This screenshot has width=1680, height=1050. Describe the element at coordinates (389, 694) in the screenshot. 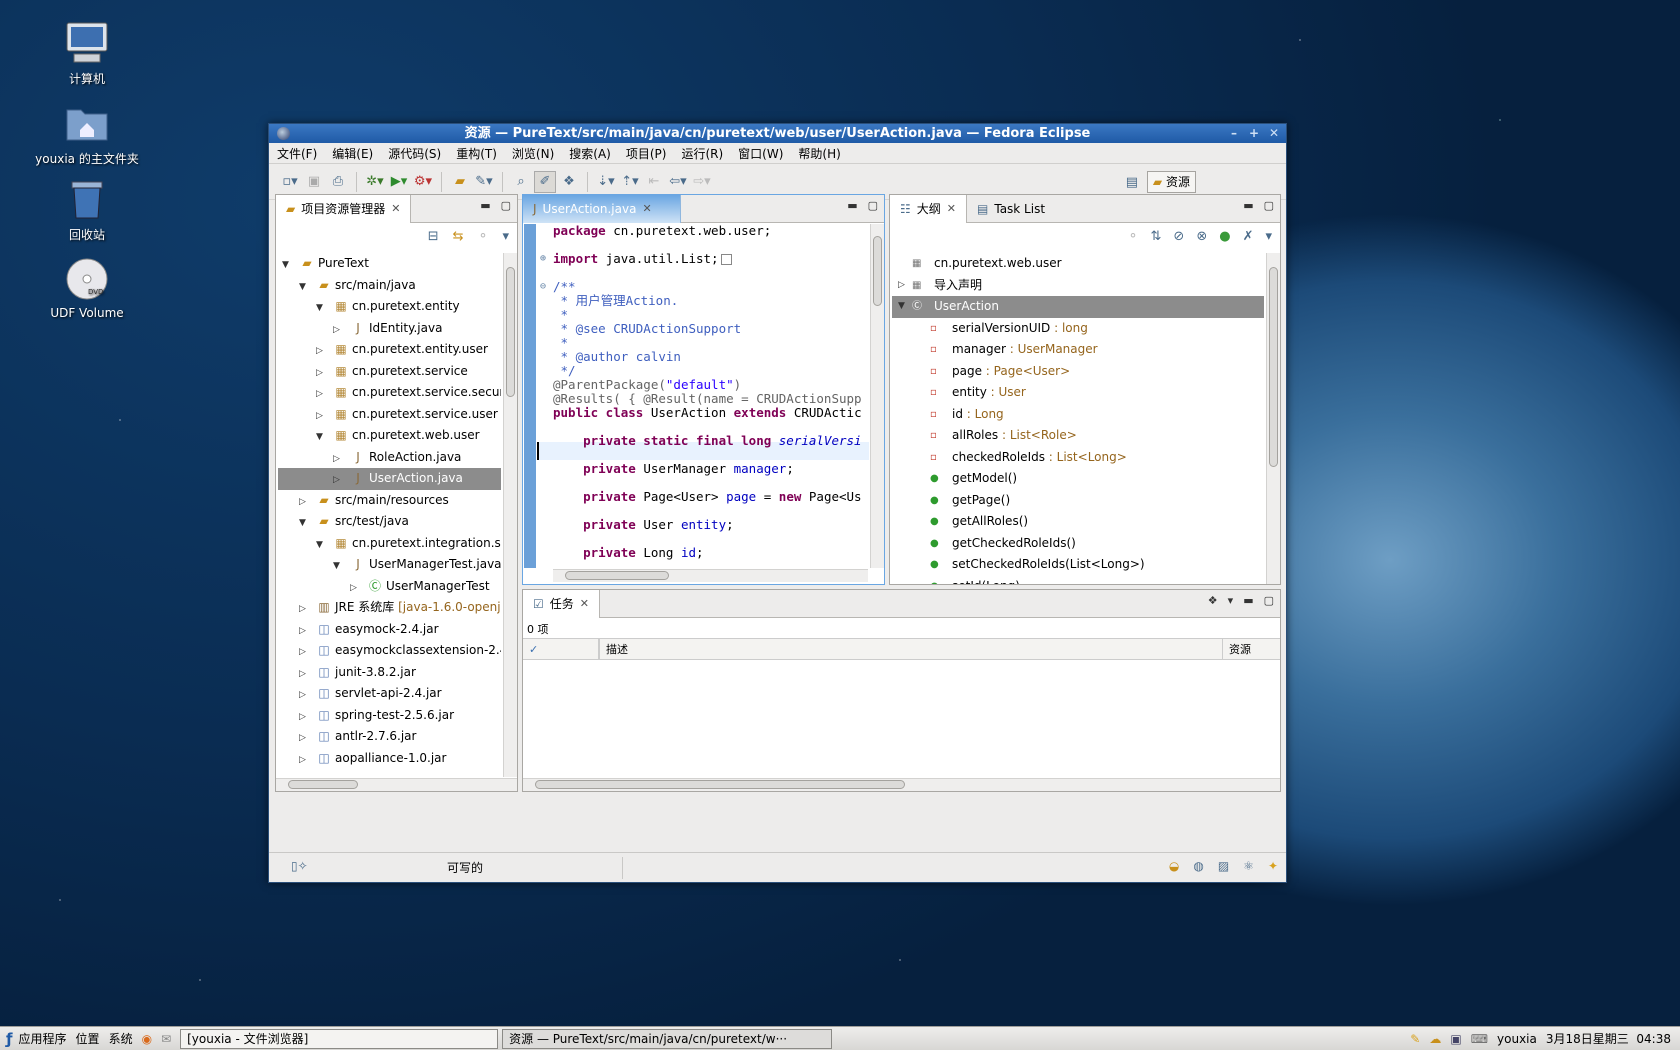

I see `tree-item: ▷ ◫ servlet-api-2.4.jar` at that location.